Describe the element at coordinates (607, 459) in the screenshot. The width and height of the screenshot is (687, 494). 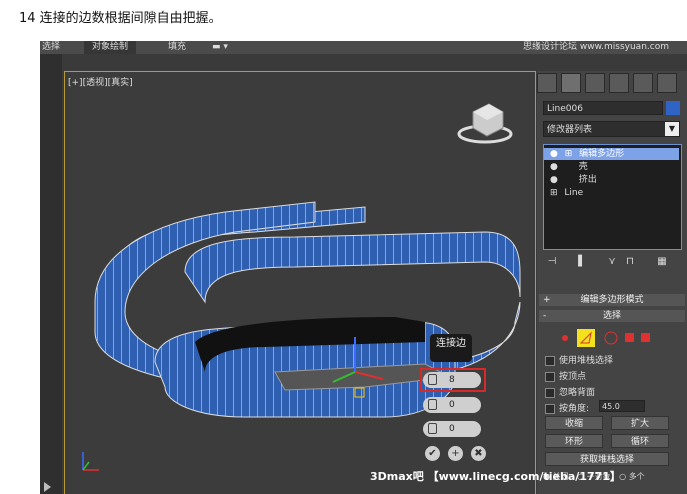
I see `get-stack-selection-button: 获取堆栈选择` at that location.